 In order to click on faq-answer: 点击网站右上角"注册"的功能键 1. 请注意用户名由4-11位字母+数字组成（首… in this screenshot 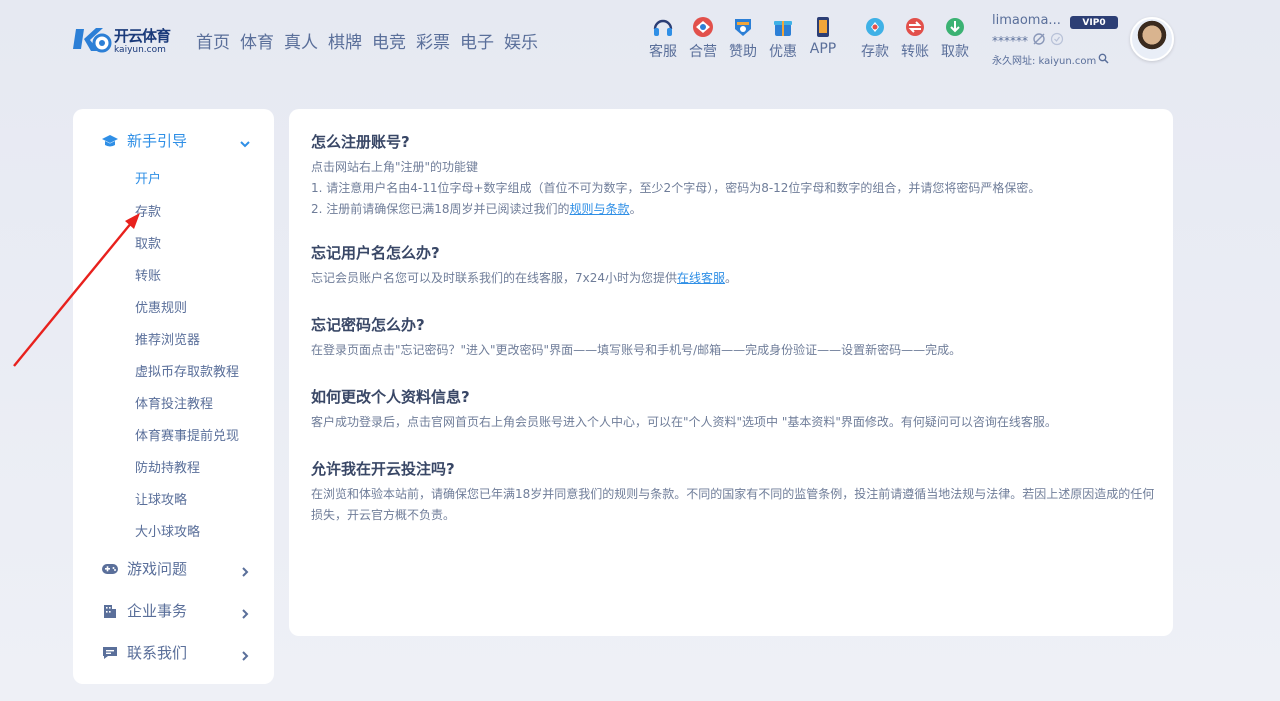, I will do `click(736, 188)`.